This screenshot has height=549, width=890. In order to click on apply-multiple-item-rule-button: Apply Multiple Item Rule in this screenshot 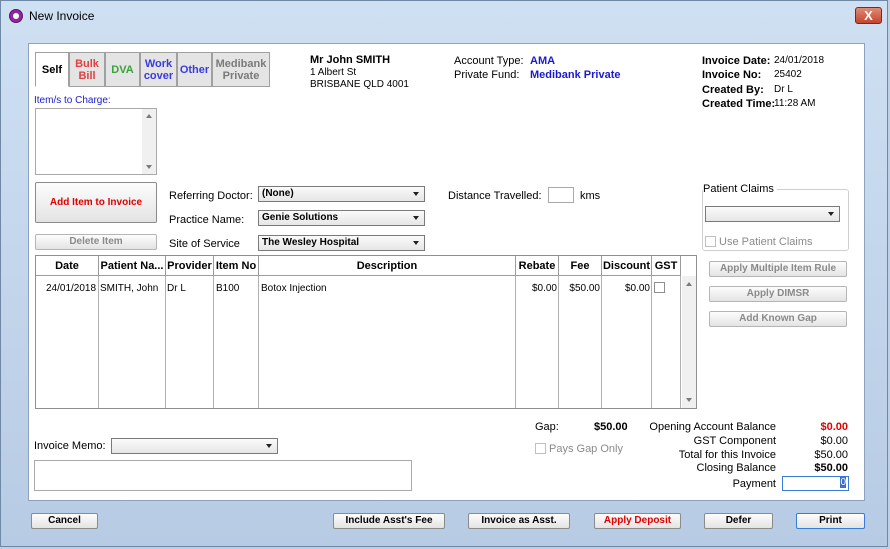, I will do `click(778, 269)`.